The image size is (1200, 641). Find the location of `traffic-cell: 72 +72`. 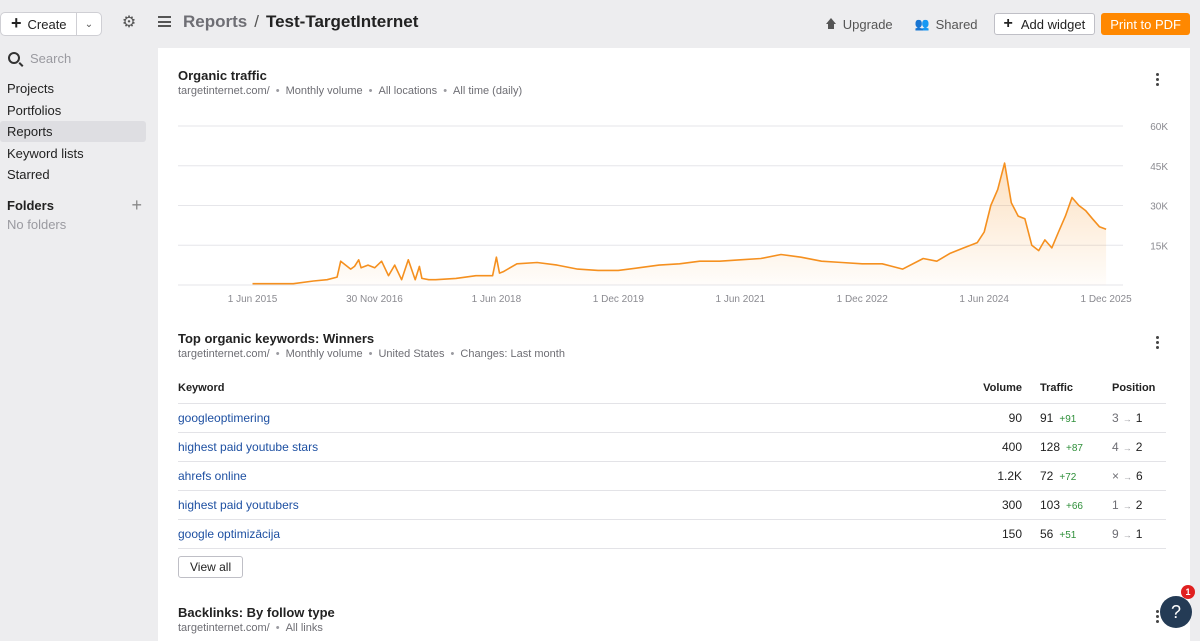

traffic-cell: 72 +72 is located at coordinates (1060, 476).